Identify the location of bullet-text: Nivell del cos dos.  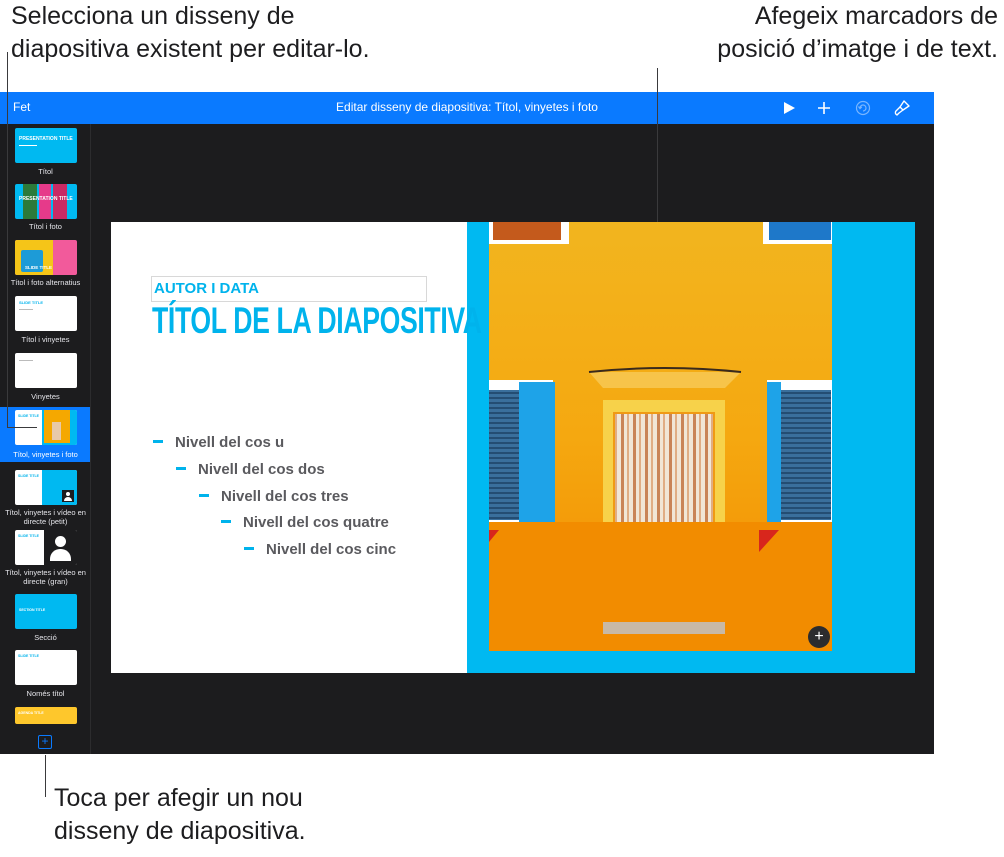
(261, 469).